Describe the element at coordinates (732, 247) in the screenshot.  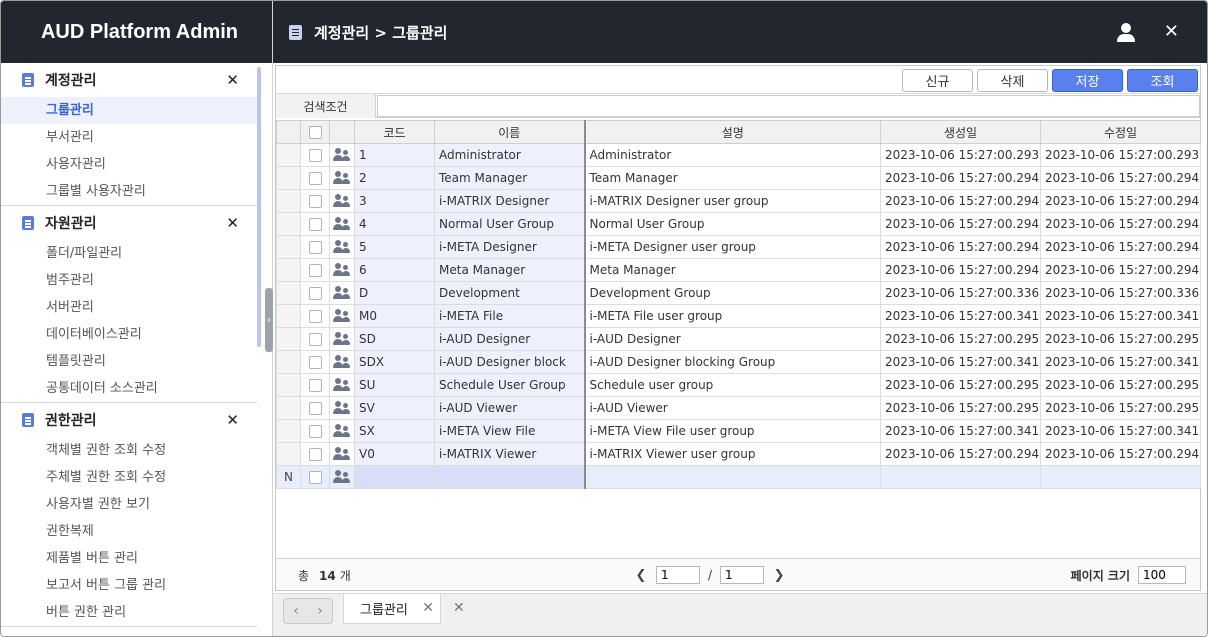
I see `cell-description: i-META Designer user group` at that location.